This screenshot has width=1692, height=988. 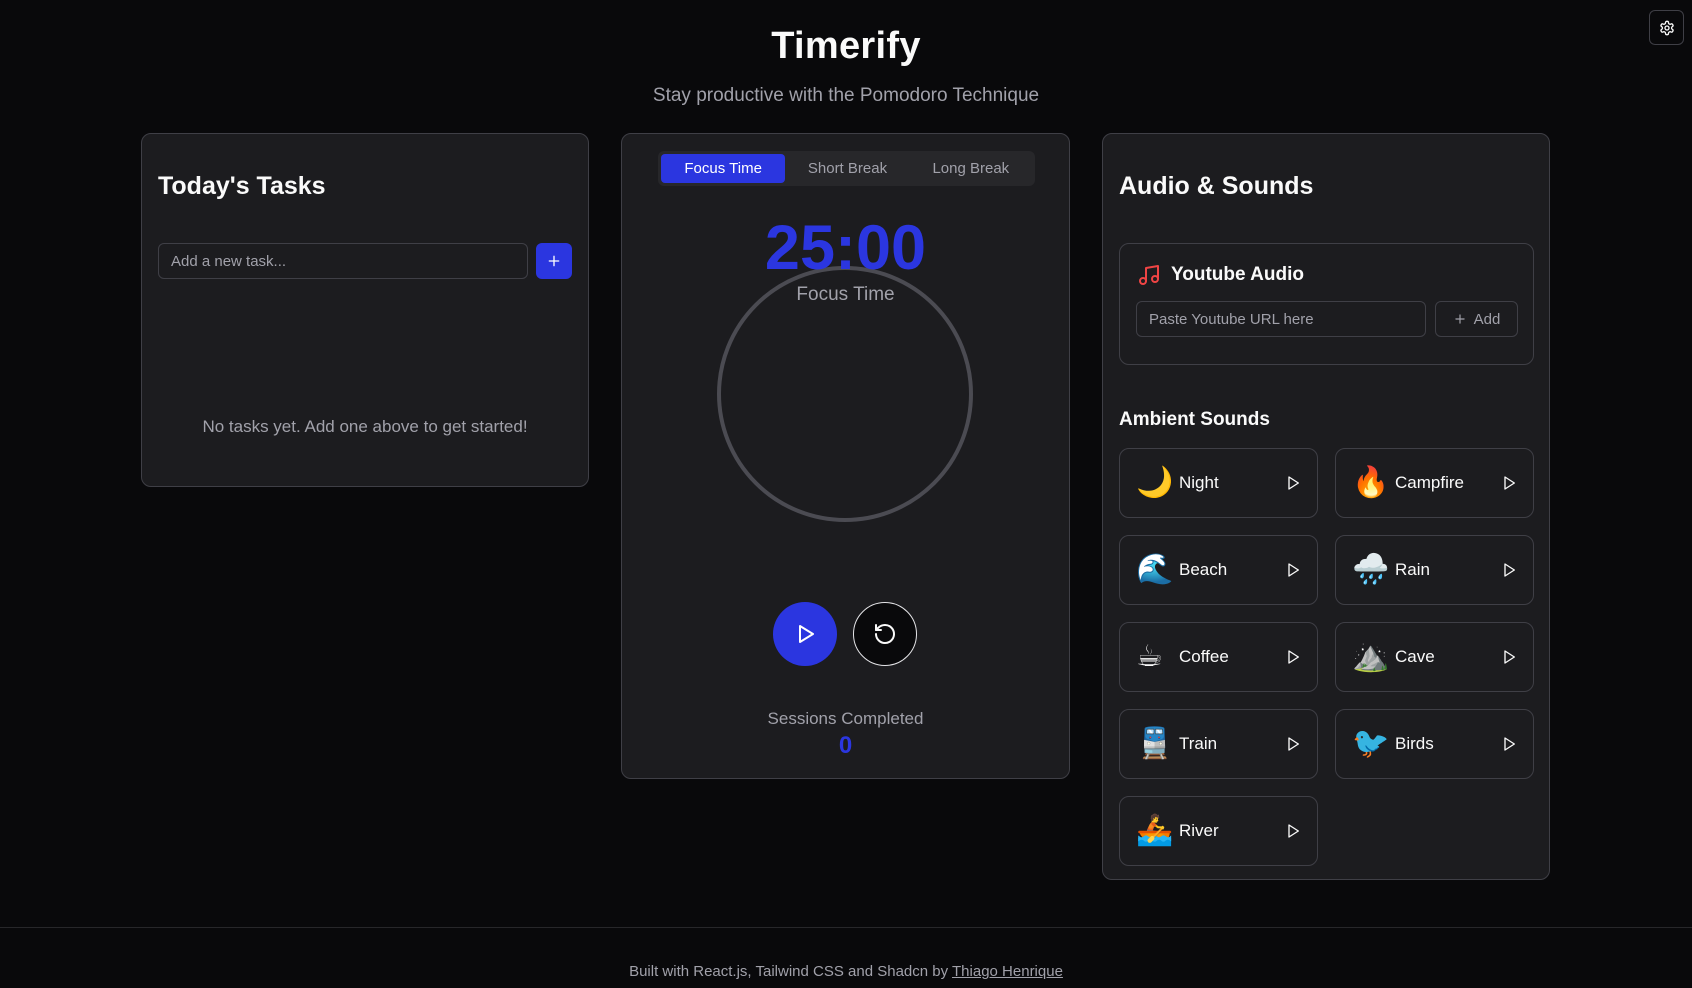 What do you see at coordinates (1199, 482) in the screenshot?
I see `sound-name: Night` at bounding box center [1199, 482].